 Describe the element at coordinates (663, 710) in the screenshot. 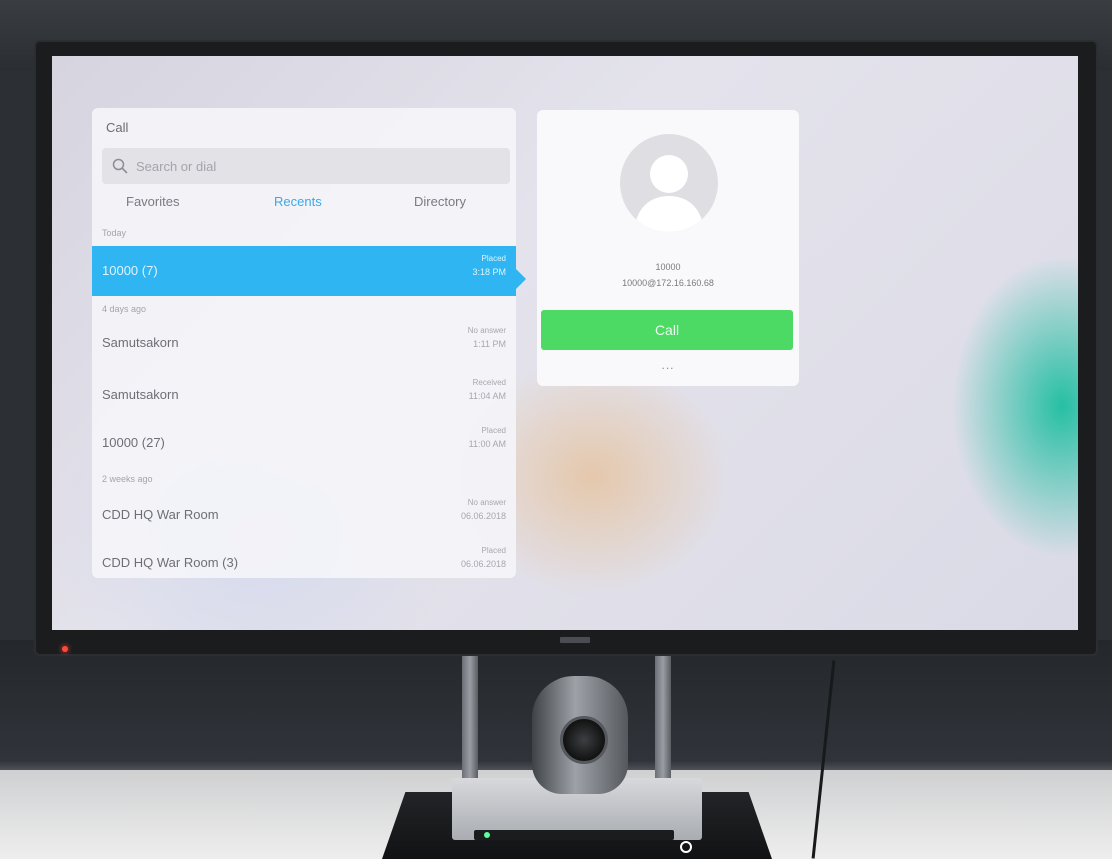

I see `tv-stand-right` at that location.